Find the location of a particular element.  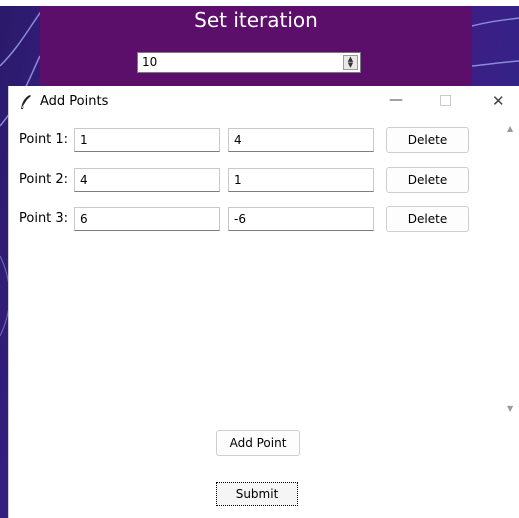

spinbox-arrows: ▲ ▼ is located at coordinates (350, 62).